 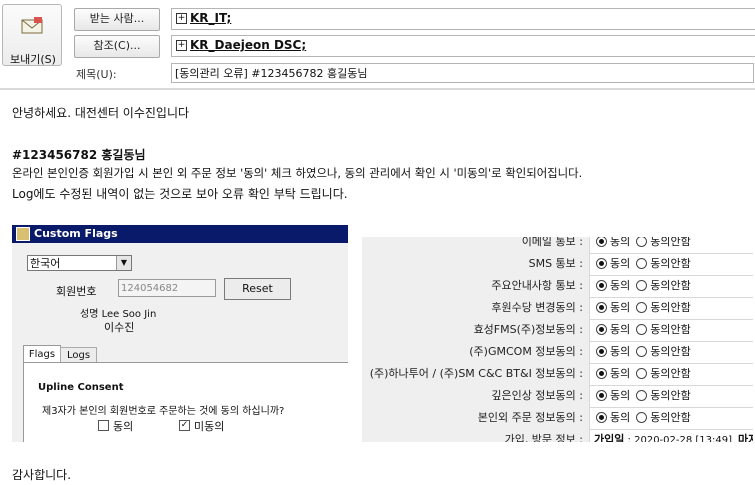 What do you see at coordinates (463, 46) in the screenshot?
I see `cc-field: + KR_Daejeon DSC;` at bounding box center [463, 46].